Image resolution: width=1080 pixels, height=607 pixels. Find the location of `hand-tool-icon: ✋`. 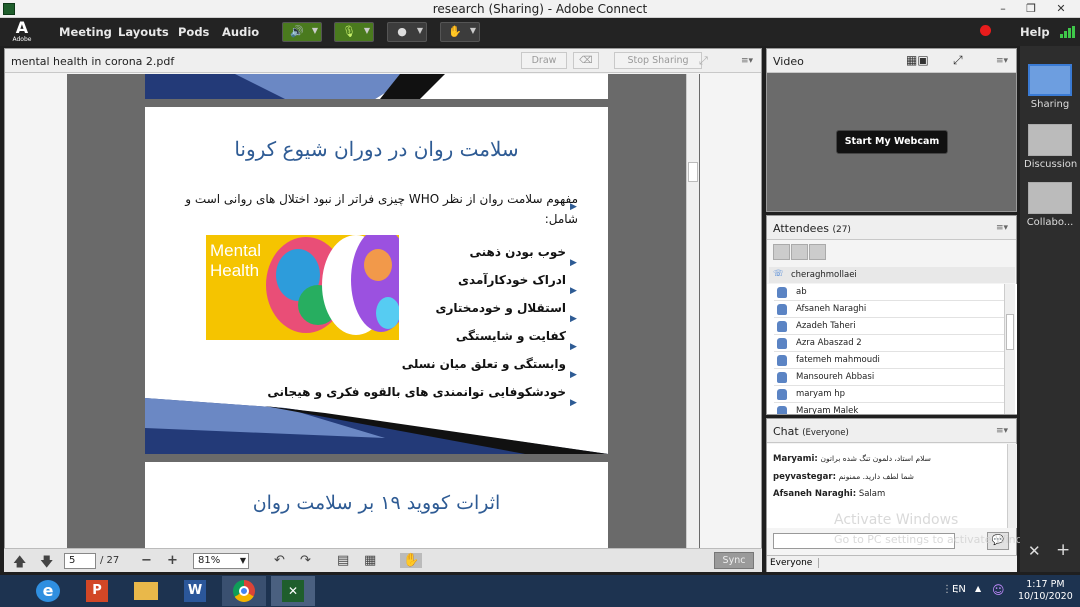

hand-tool-icon: ✋ is located at coordinates (411, 560).